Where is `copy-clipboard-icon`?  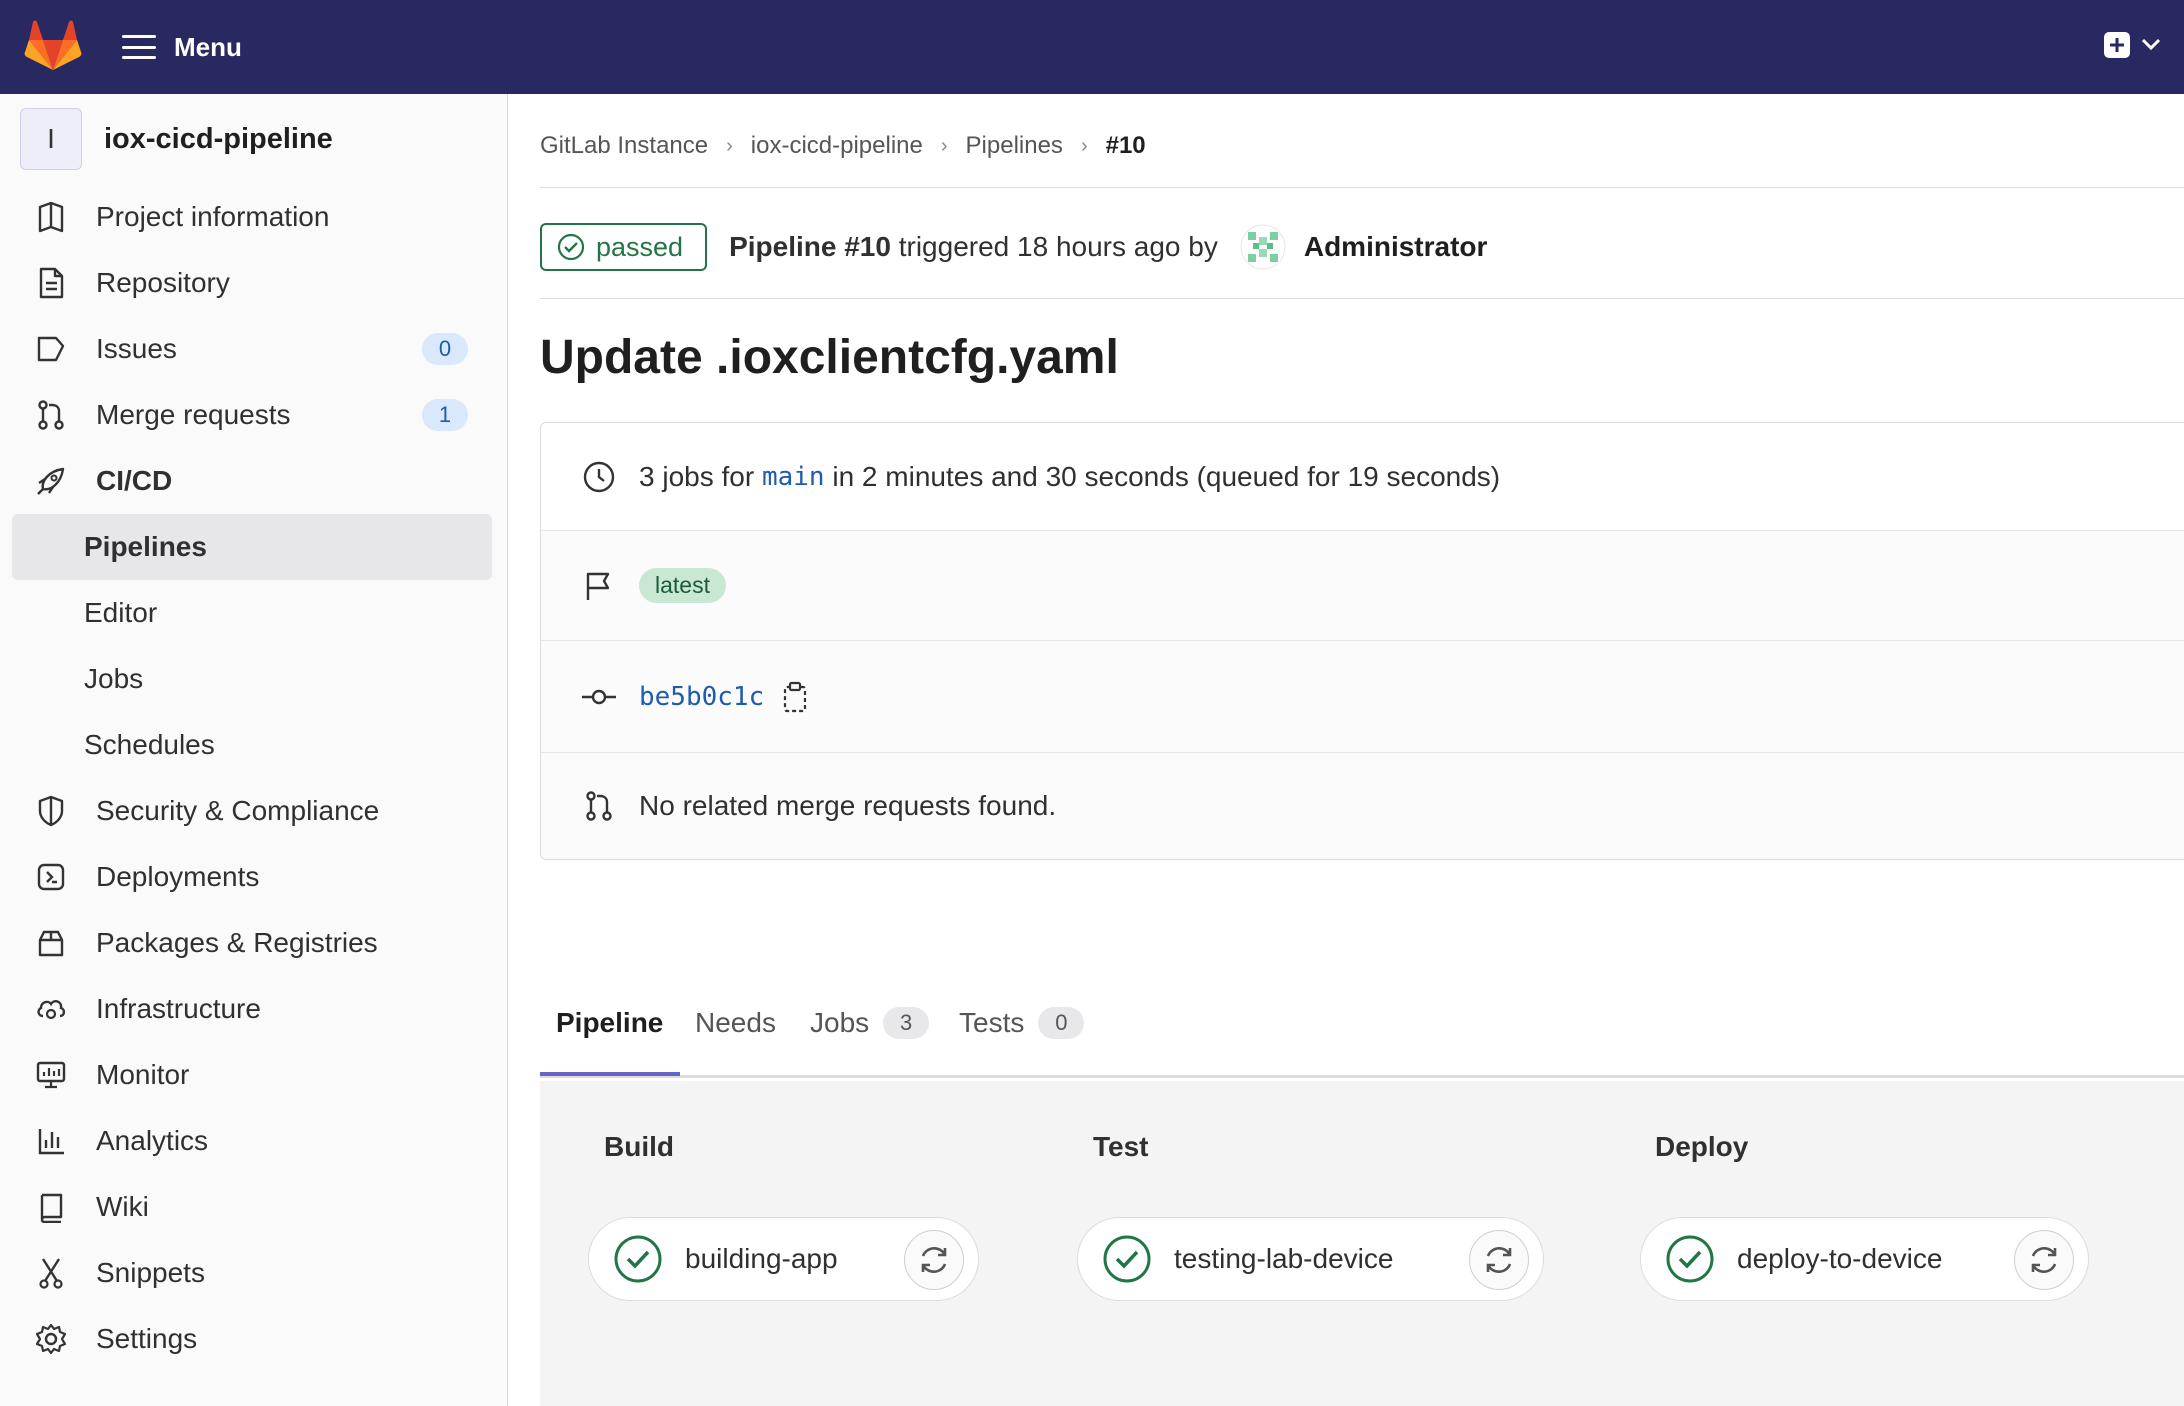
copy-clipboard-icon is located at coordinates (795, 697).